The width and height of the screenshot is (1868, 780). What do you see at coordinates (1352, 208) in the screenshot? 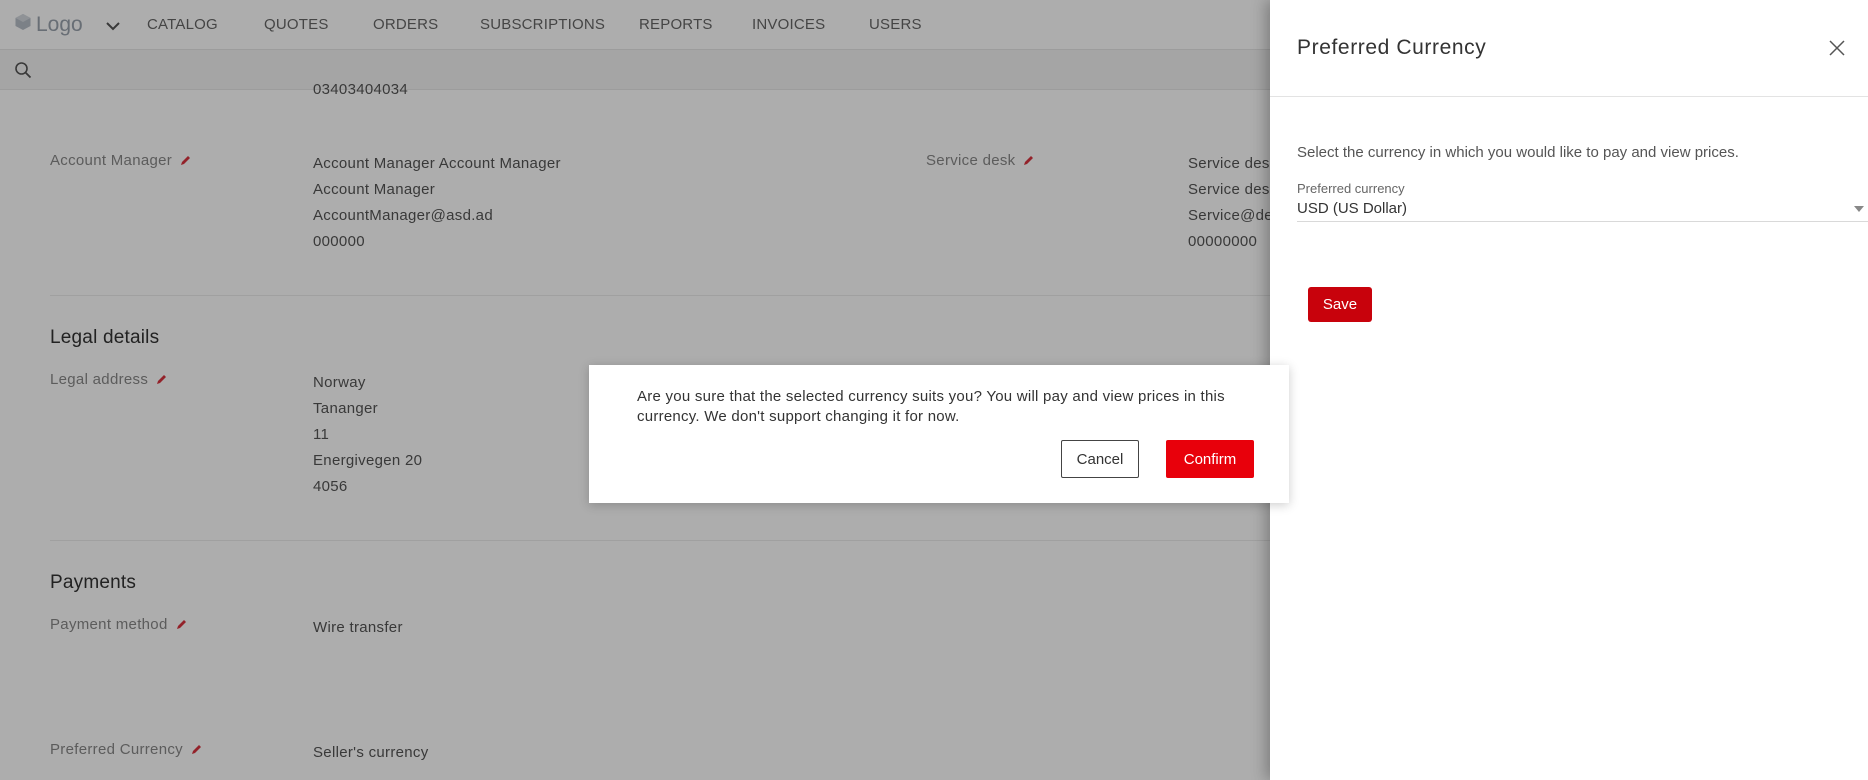
I see `selected-currency: USD (US Dollar)` at bounding box center [1352, 208].